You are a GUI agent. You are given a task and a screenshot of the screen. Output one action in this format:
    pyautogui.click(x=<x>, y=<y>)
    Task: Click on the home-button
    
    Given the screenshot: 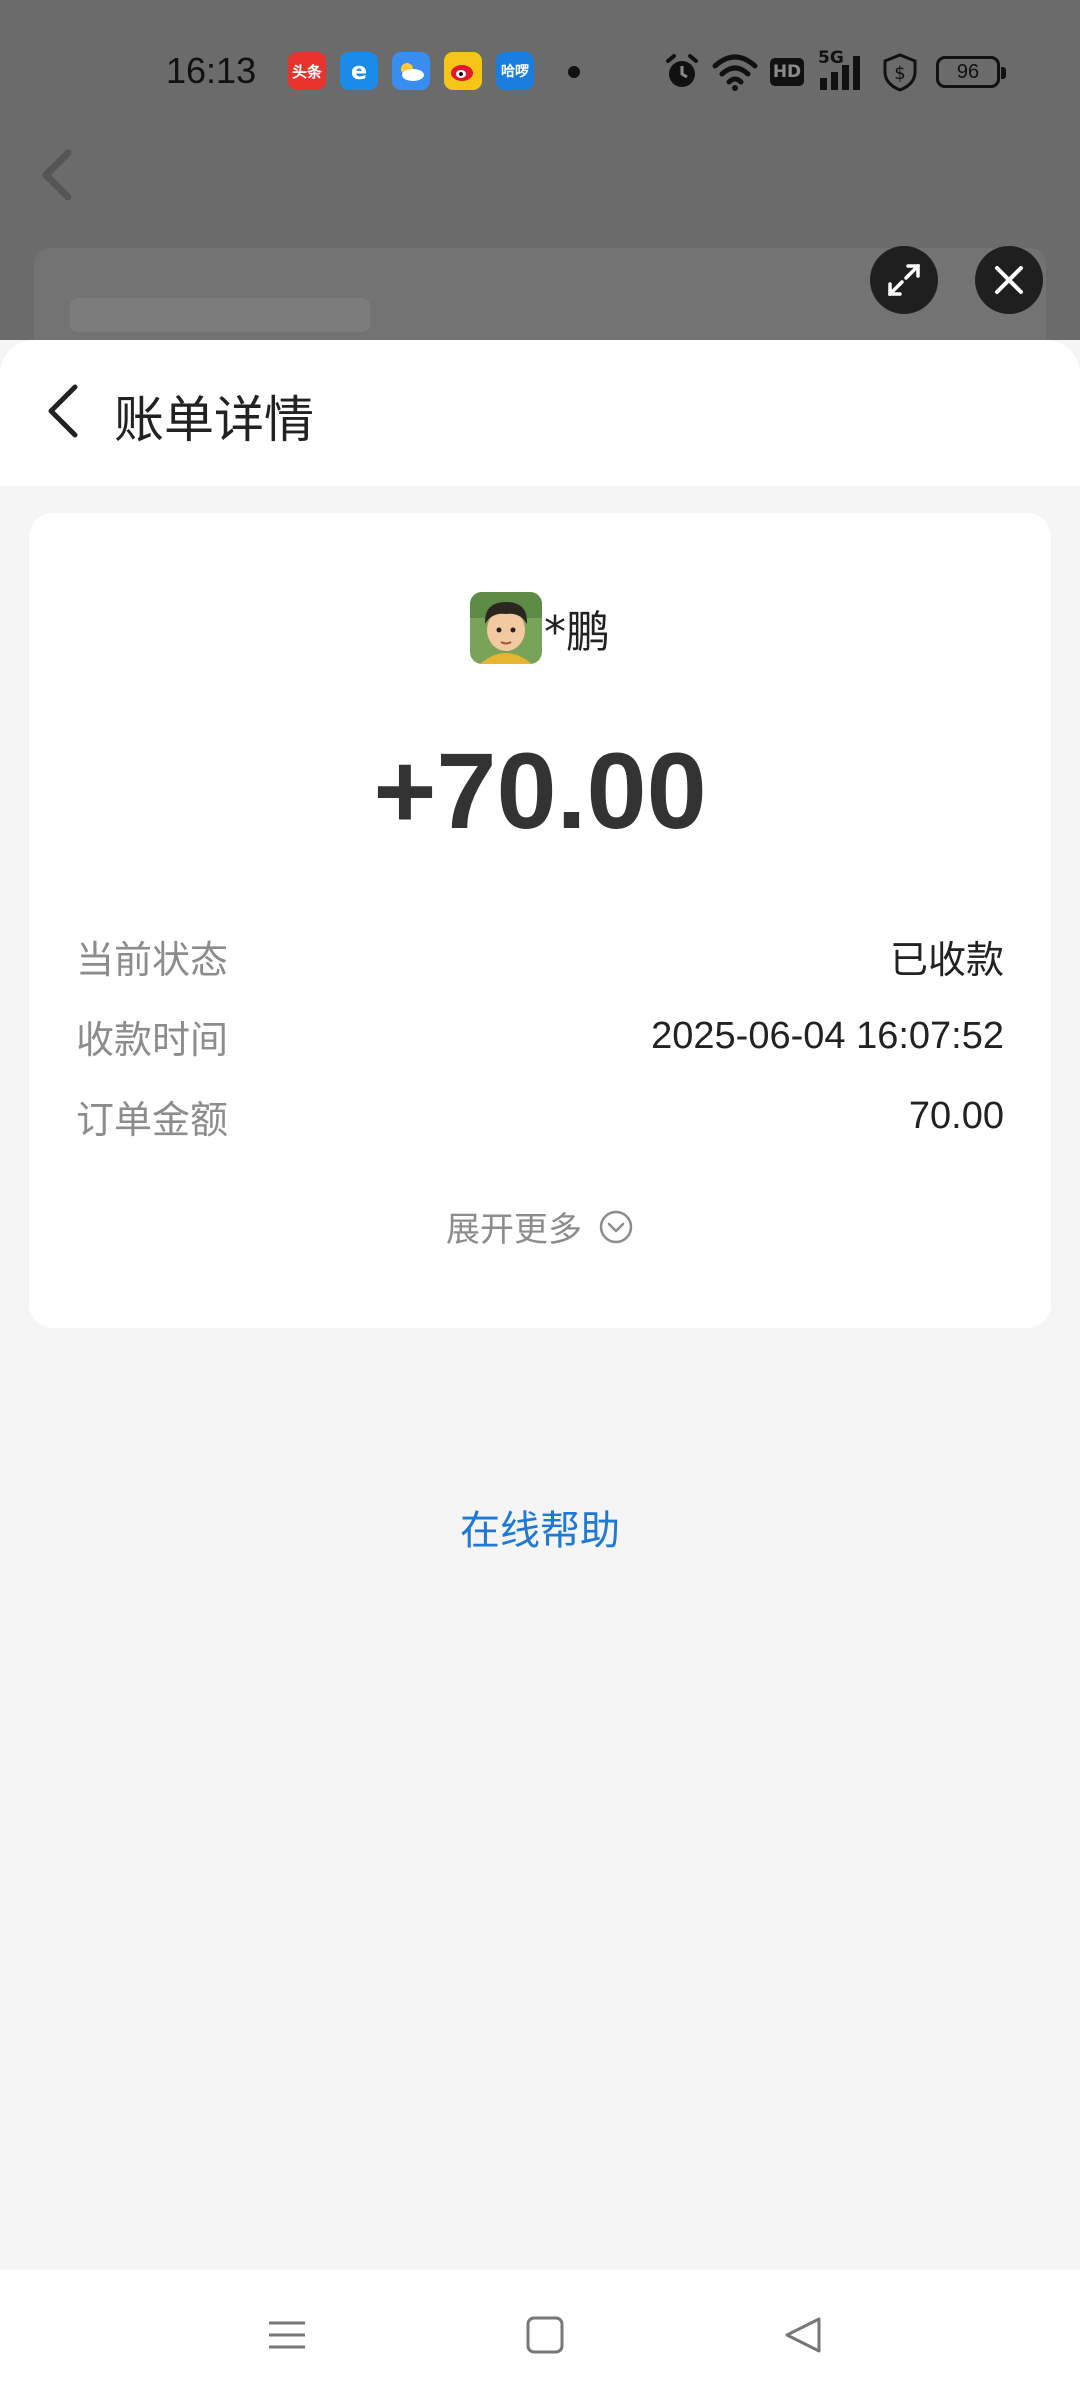 What is the action you would take?
    pyautogui.click(x=545, y=2335)
    